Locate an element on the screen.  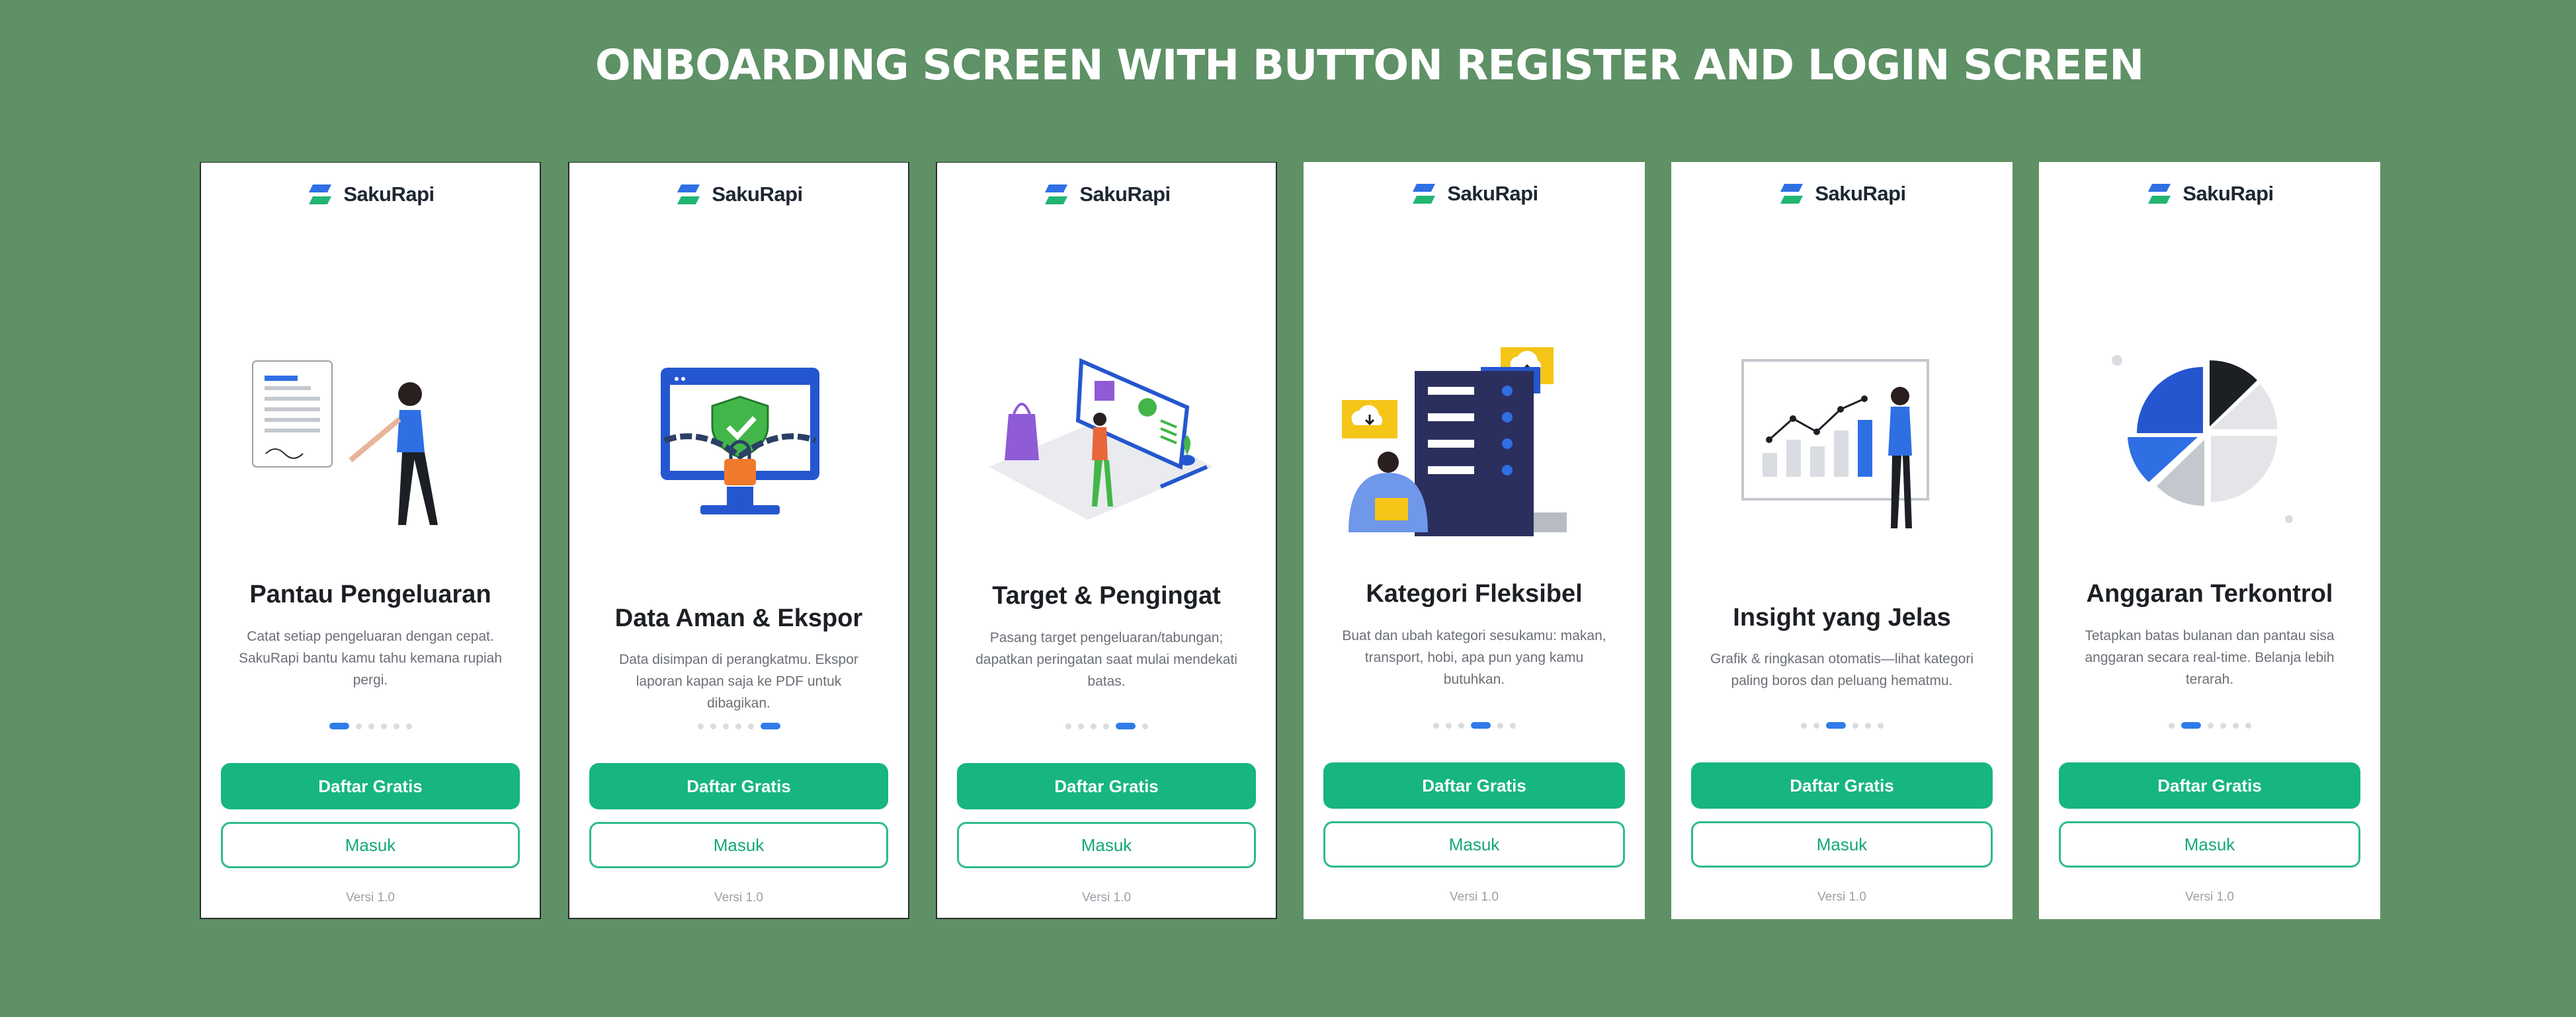
person-presenting-chart-illustration is located at coordinates (1842, 440).